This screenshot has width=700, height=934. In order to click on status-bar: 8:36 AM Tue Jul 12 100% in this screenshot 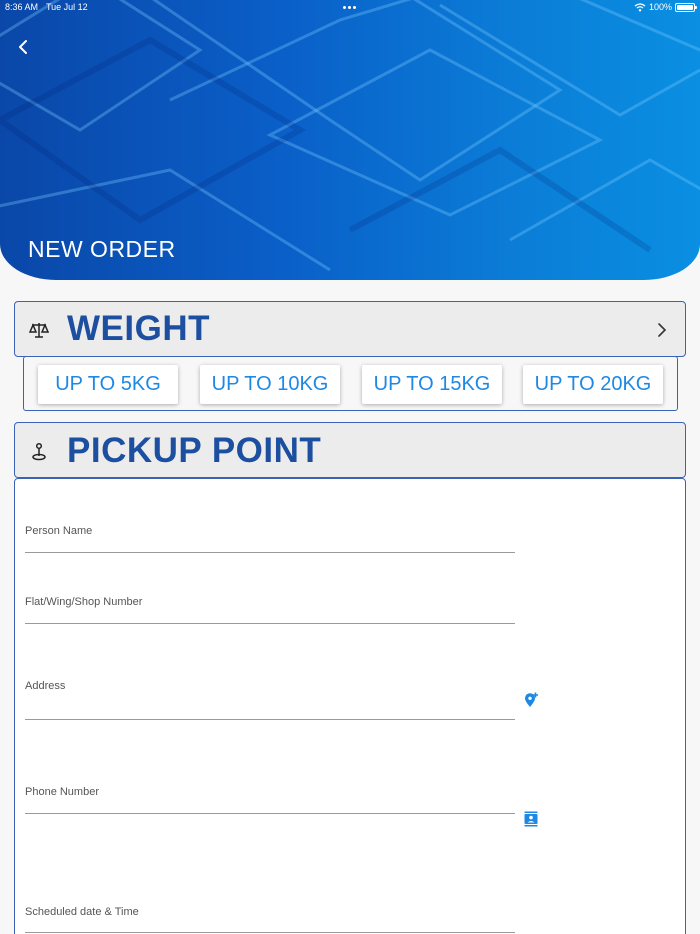, I will do `click(350, 7)`.